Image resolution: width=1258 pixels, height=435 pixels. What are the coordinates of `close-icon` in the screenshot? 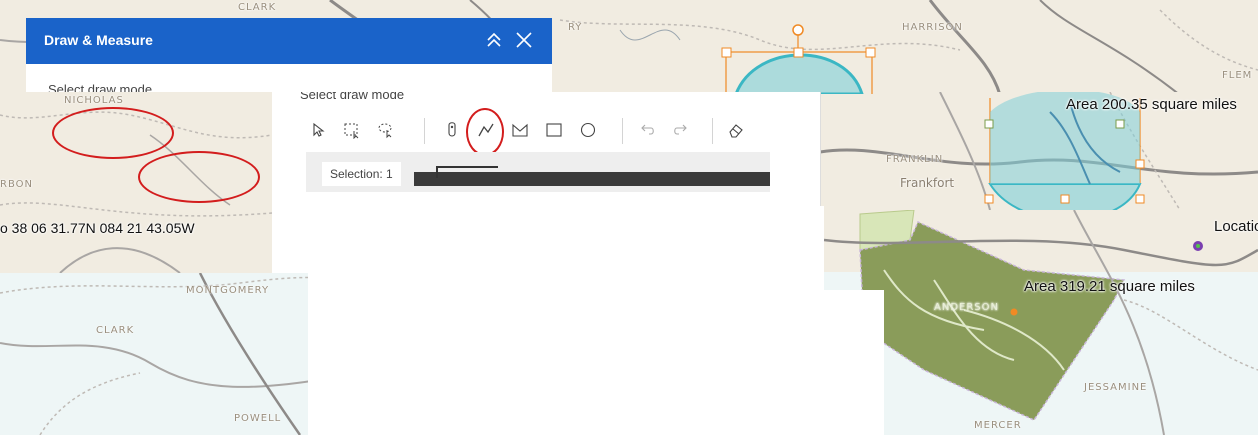 It's located at (524, 40).